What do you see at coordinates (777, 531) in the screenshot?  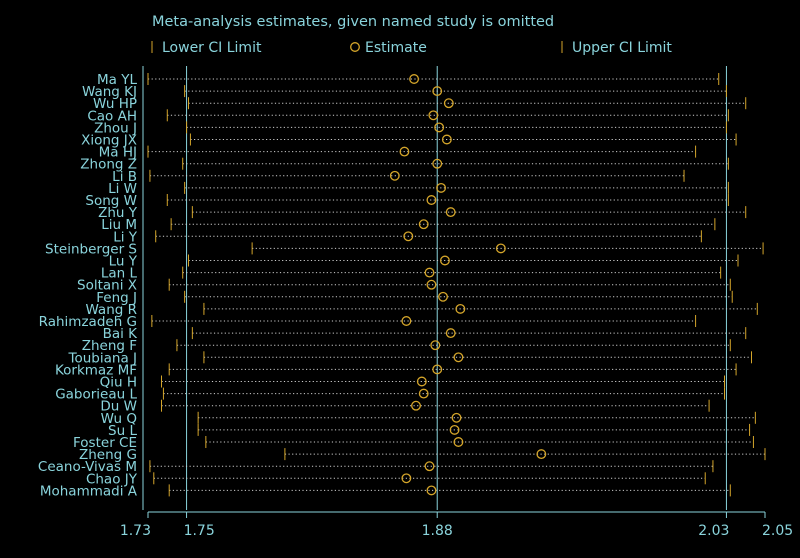 I see `x-tick-label: 2.05` at bounding box center [777, 531].